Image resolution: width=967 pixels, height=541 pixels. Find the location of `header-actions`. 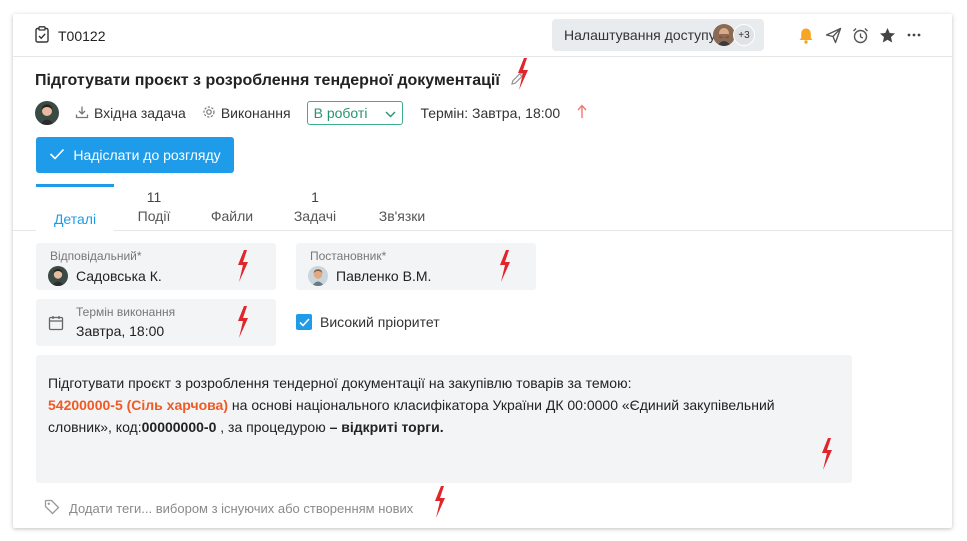

header-actions is located at coordinates (860, 35).